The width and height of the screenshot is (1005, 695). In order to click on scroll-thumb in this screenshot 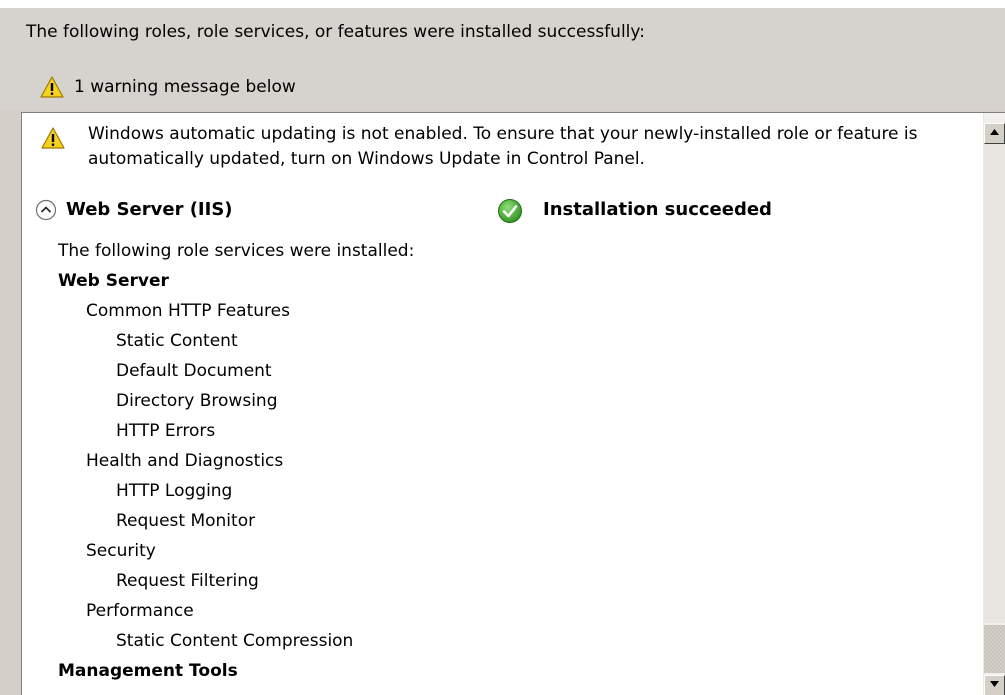, I will do `click(994, 649)`.